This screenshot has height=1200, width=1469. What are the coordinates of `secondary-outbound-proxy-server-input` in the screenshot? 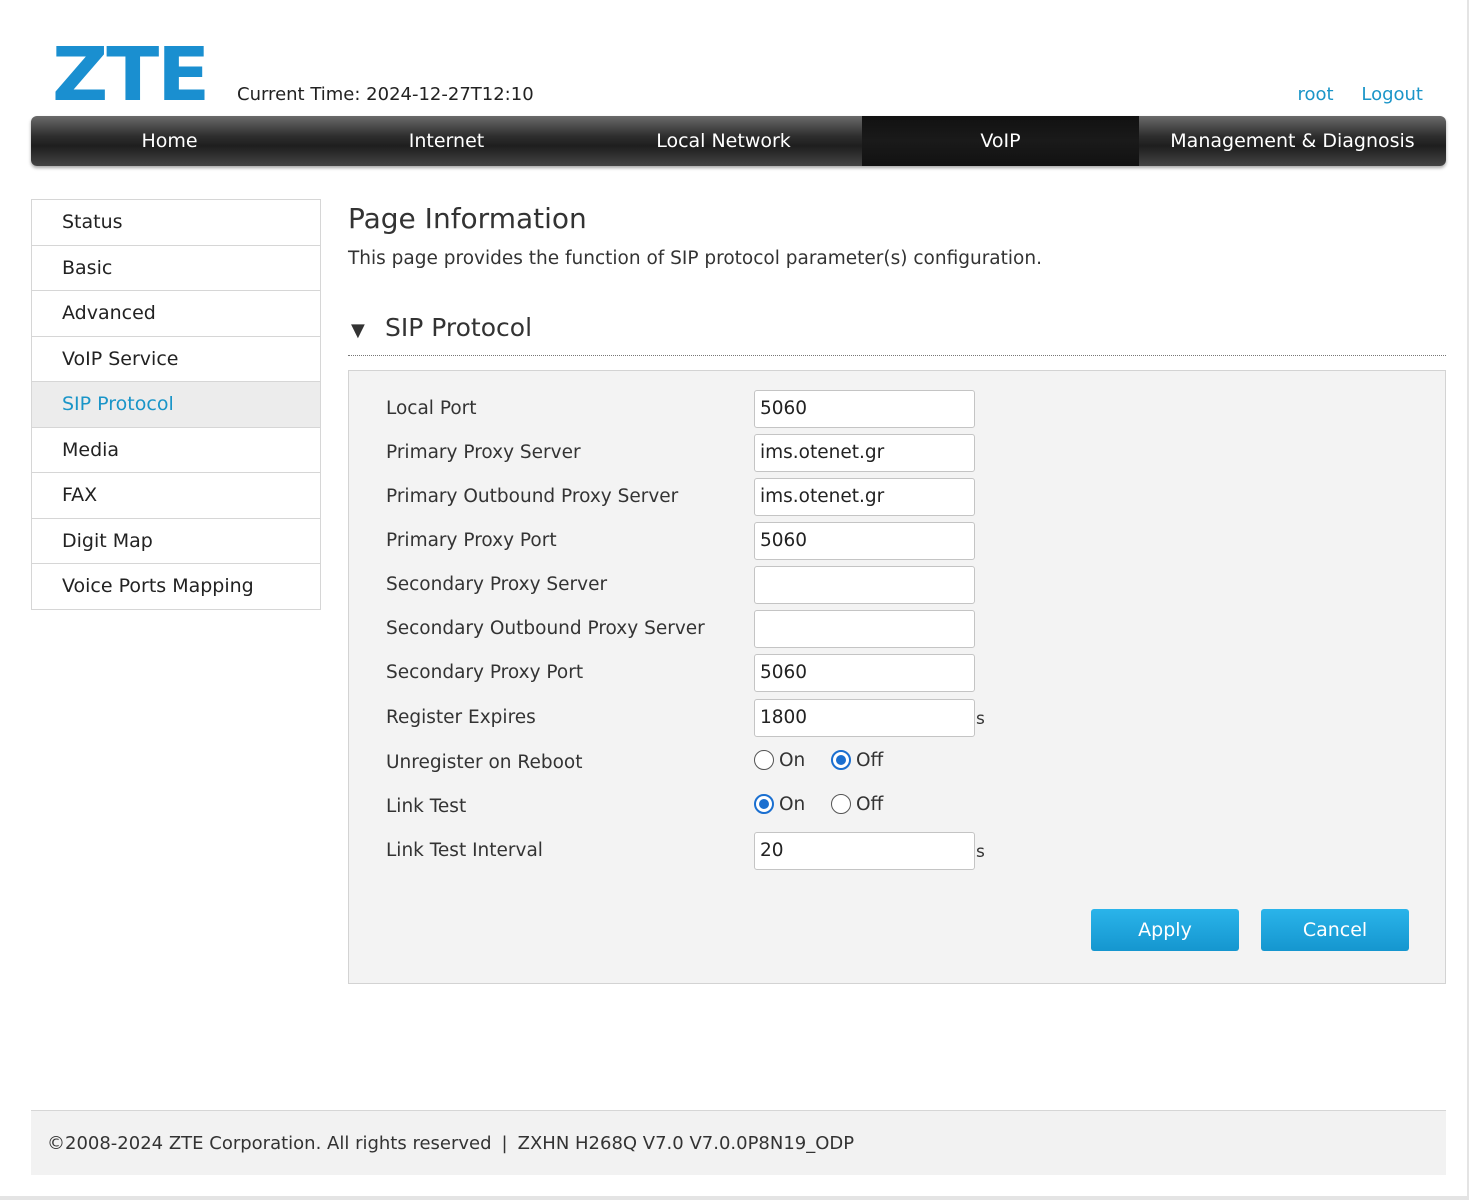 It's located at (864, 629).